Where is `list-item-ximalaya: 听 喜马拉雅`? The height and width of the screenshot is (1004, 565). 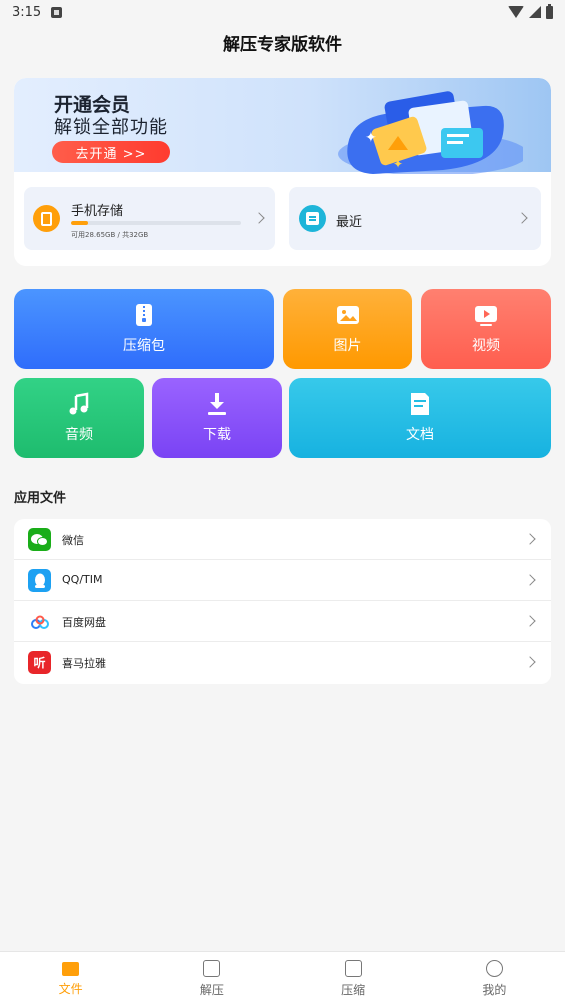 list-item-ximalaya: 听 喜马拉雅 is located at coordinates (282, 662).